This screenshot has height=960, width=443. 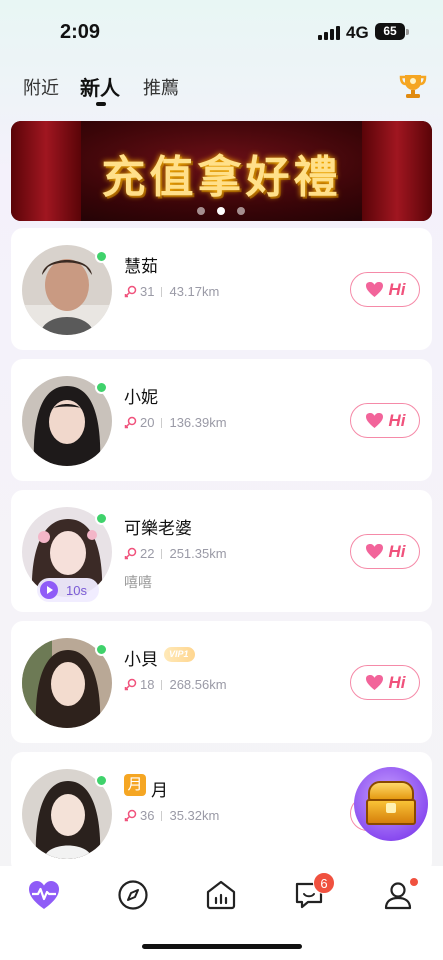 I want to click on user-name: 月, so click(x=159, y=790).